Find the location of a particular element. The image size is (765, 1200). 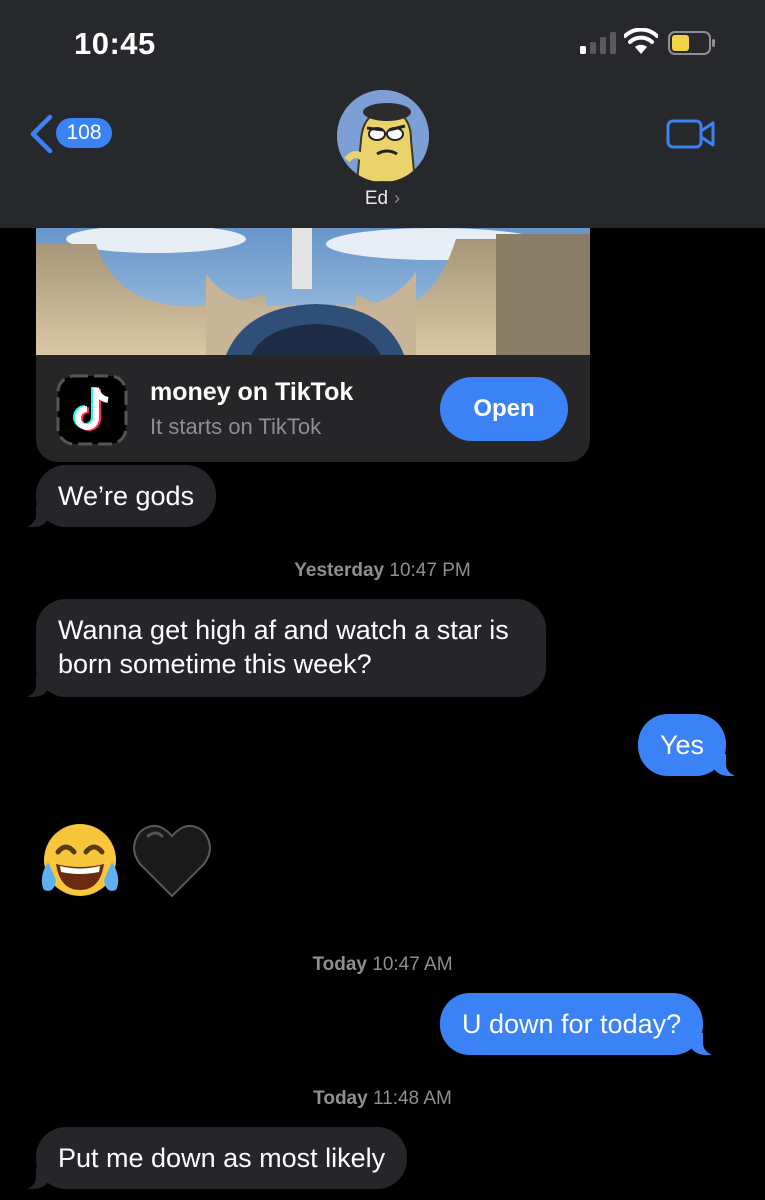

back-button: 108 is located at coordinates (73, 135).